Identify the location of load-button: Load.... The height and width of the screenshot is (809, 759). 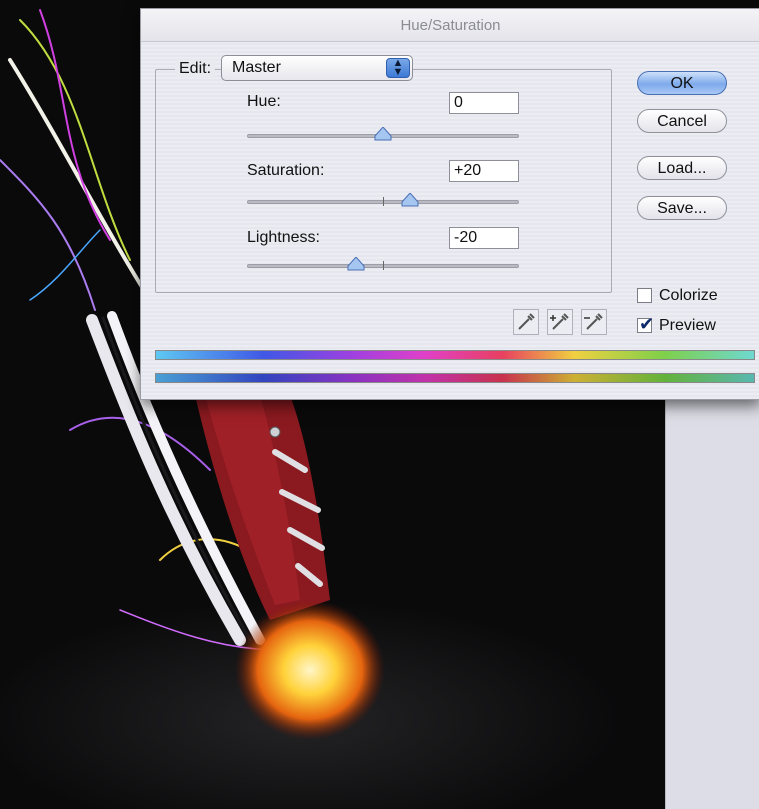
(682, 168).